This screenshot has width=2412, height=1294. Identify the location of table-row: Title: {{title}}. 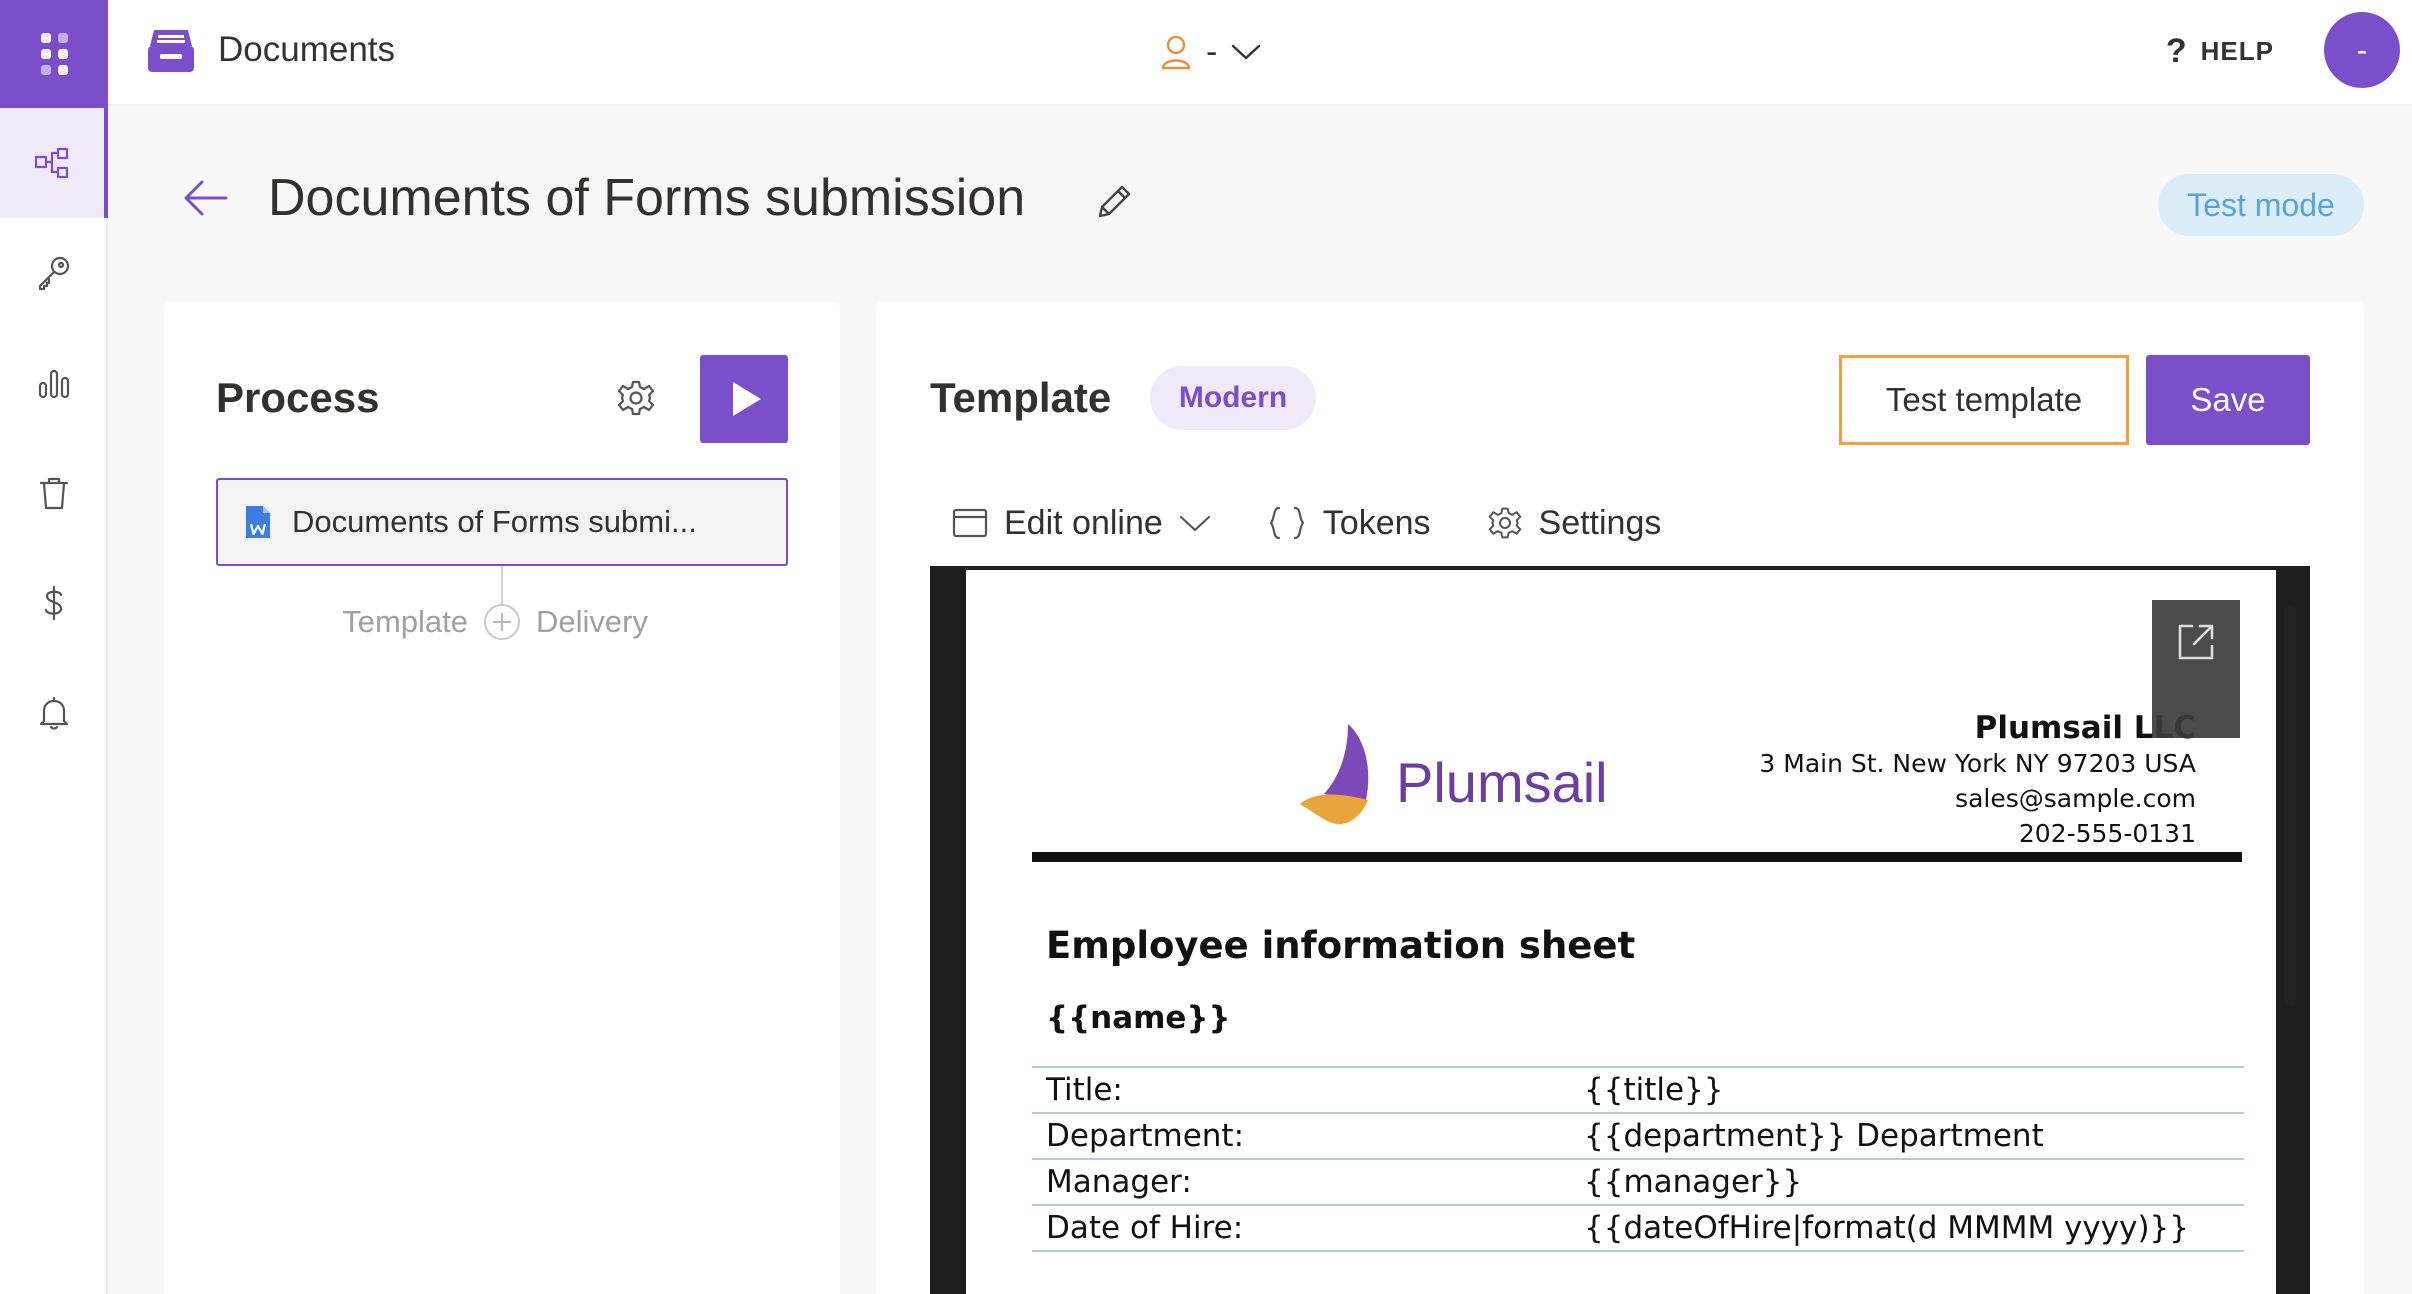
(1638, 1091).